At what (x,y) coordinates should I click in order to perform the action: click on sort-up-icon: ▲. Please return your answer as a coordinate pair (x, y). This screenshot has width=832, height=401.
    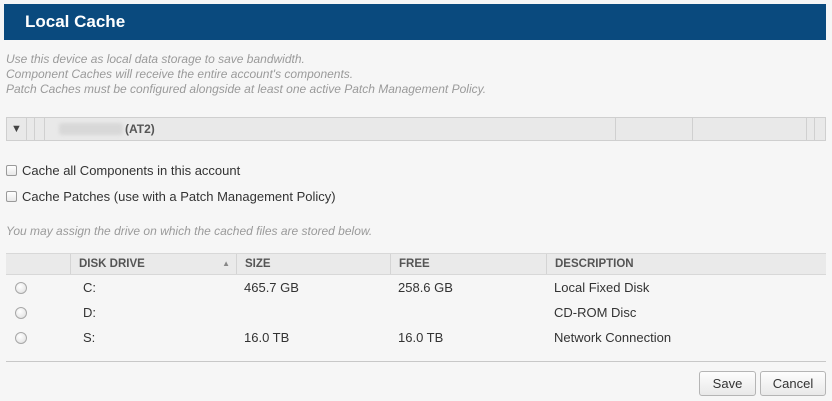
    Looking at the image, I should click on (226, 264).